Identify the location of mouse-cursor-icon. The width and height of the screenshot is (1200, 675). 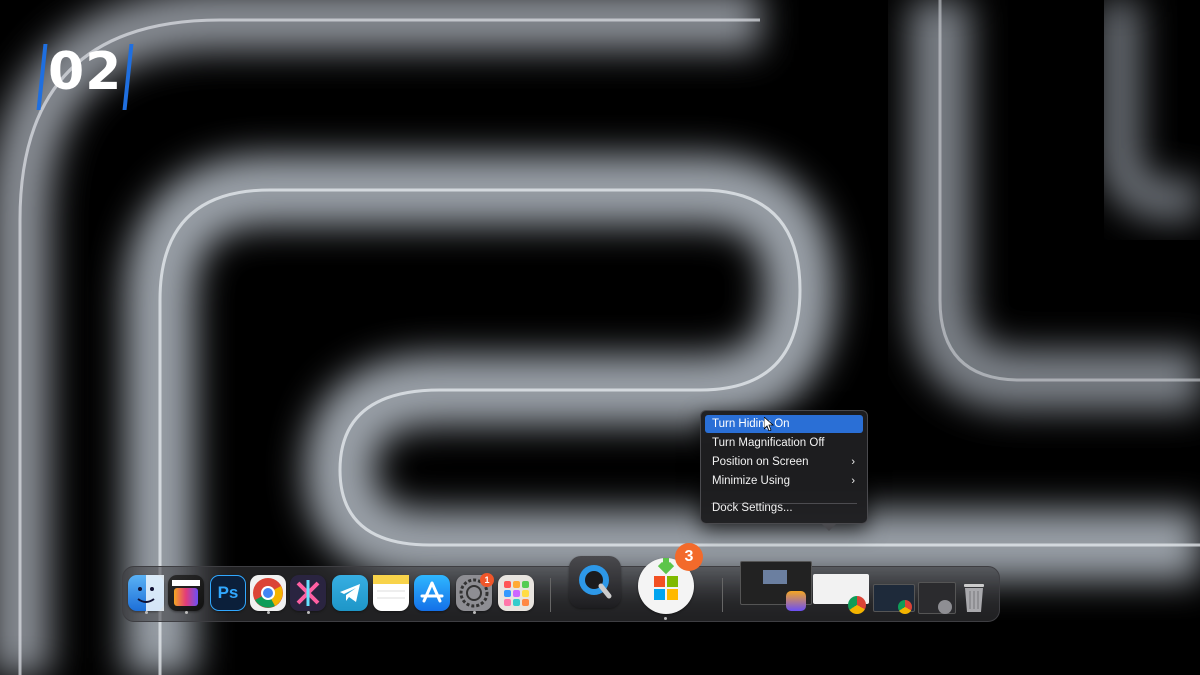
(769, 424).